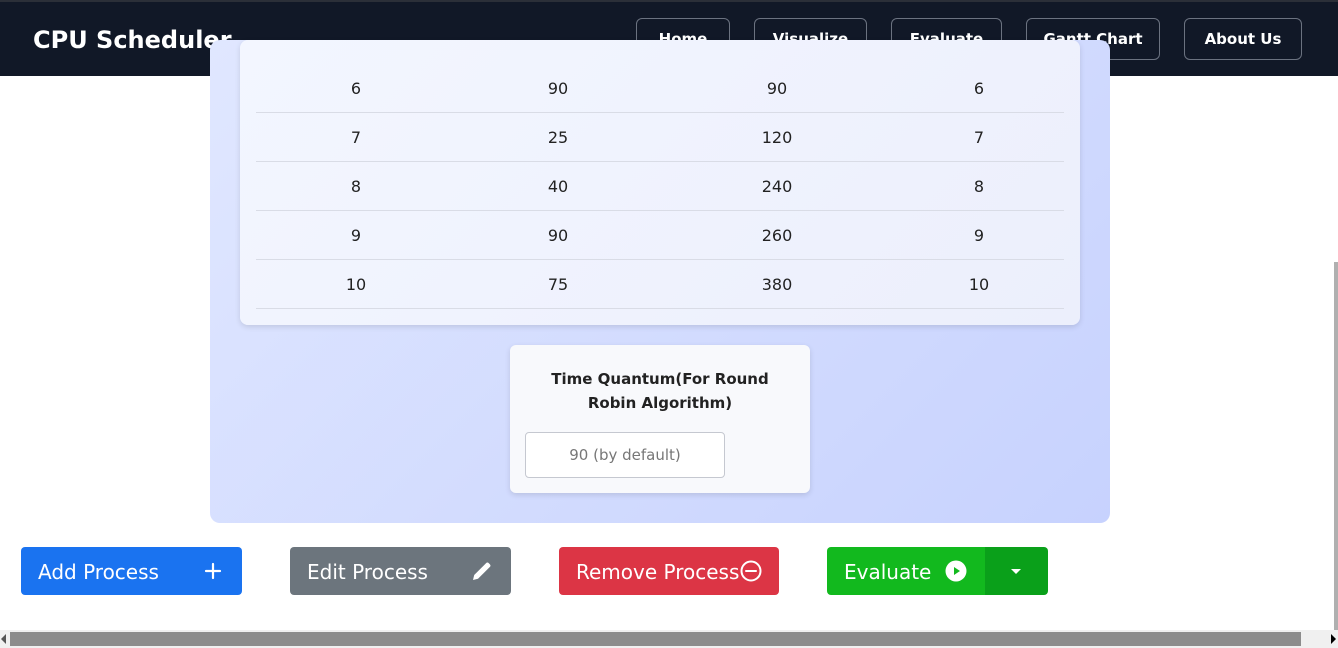 This screenshot has height=648, width=1338. Describe the element at coordinates (751, 571) in the screenshot. I see `minus-circle-icon` at that location.